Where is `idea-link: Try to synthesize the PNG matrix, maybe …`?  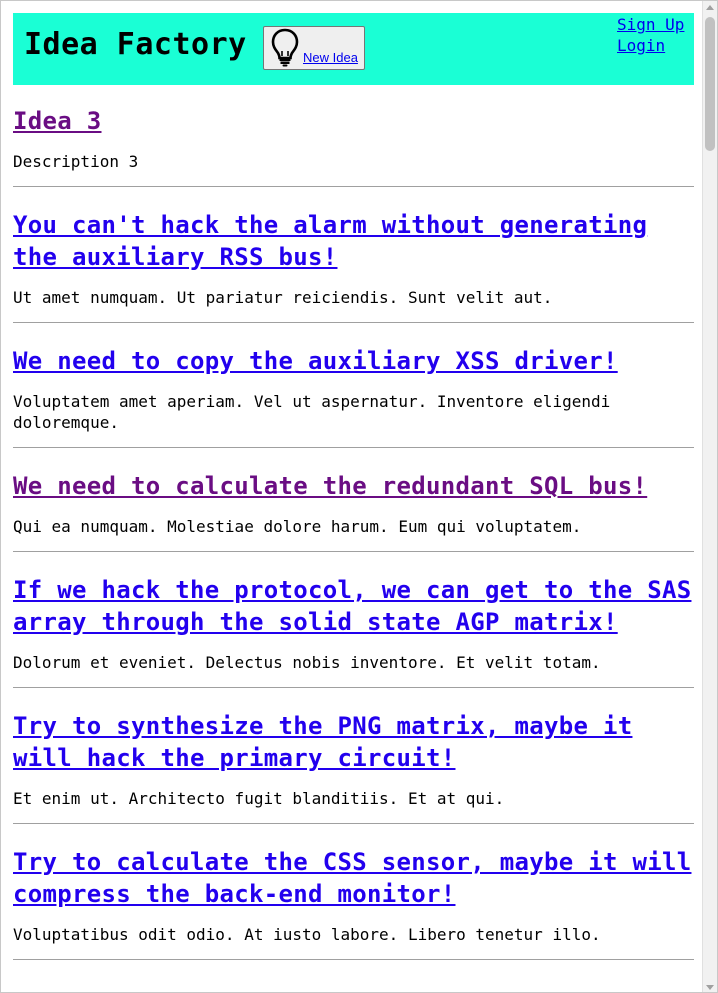
idea-link: Try to synthesize the PNG matrix, maybe … is located at coordinates (322, 742).